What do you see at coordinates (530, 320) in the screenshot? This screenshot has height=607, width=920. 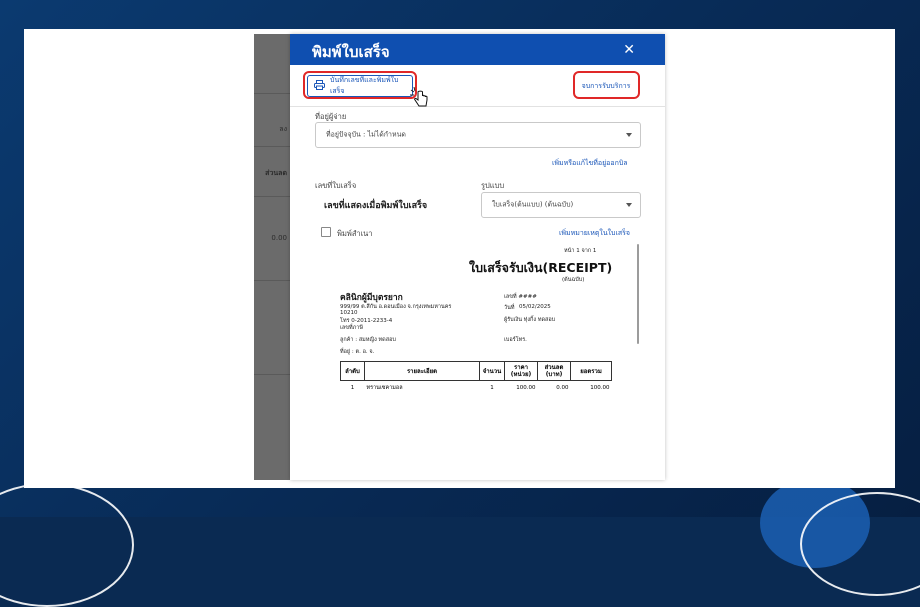 I see `receiver: ผู้รับเงิน ทุ่งกิ้ง ทดสอบ` at bounding box center [530, 320].